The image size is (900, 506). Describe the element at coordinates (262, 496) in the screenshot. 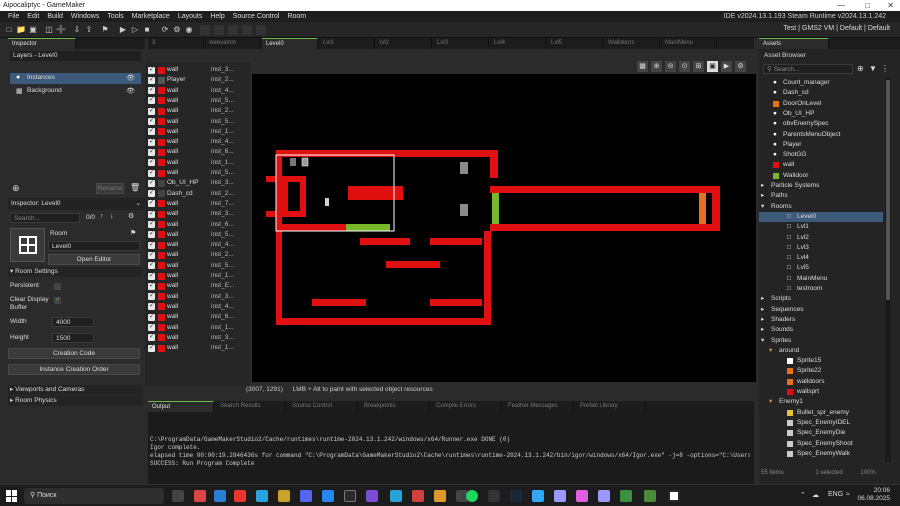

I see `telegram-icon` at that location.